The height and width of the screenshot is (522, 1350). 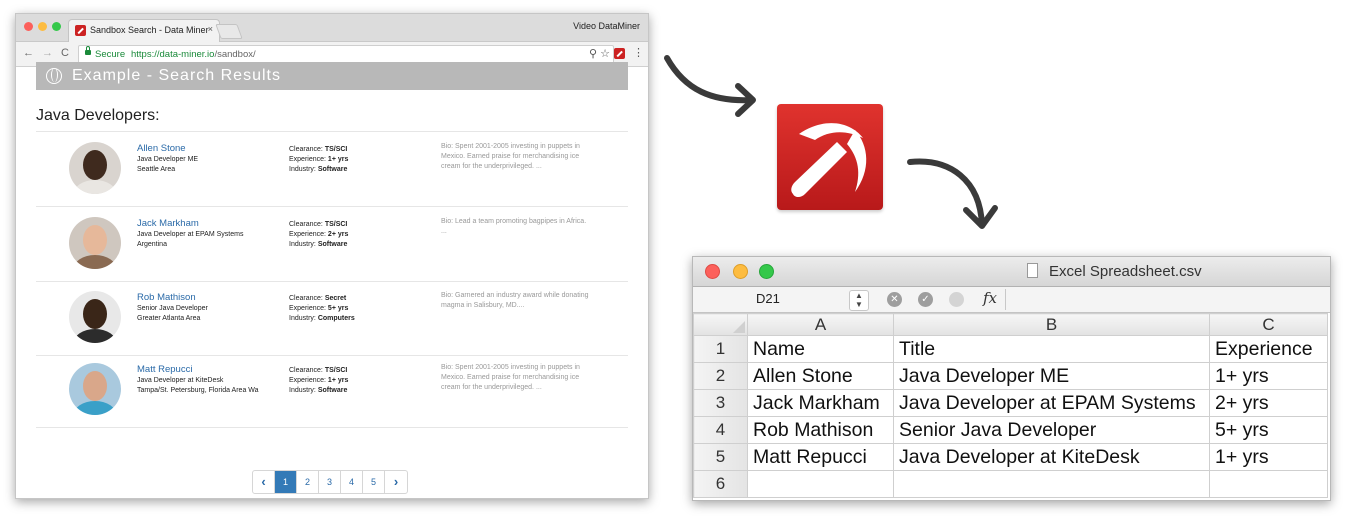 What do you see at coordinates (820, 484) in the screenshot?
I see `cell-a6` at bounding box center [820, 484].